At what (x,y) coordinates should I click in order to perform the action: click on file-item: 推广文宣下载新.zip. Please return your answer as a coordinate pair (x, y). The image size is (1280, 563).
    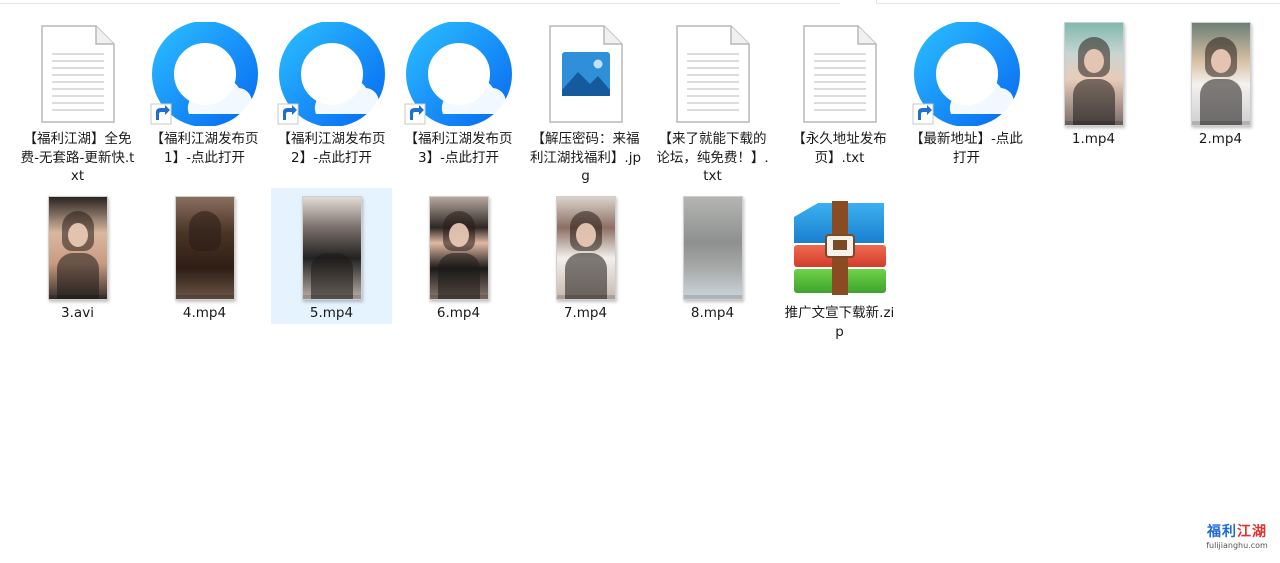
    Looking at the image, I should click on (839, 275).